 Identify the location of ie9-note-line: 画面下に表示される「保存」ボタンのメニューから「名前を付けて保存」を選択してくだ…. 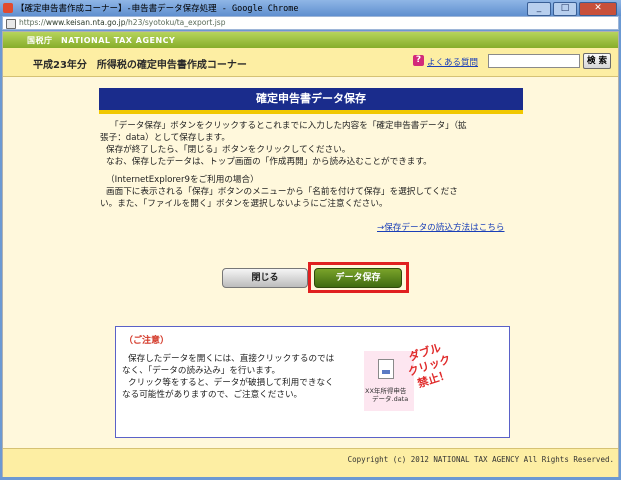
(282, 192).